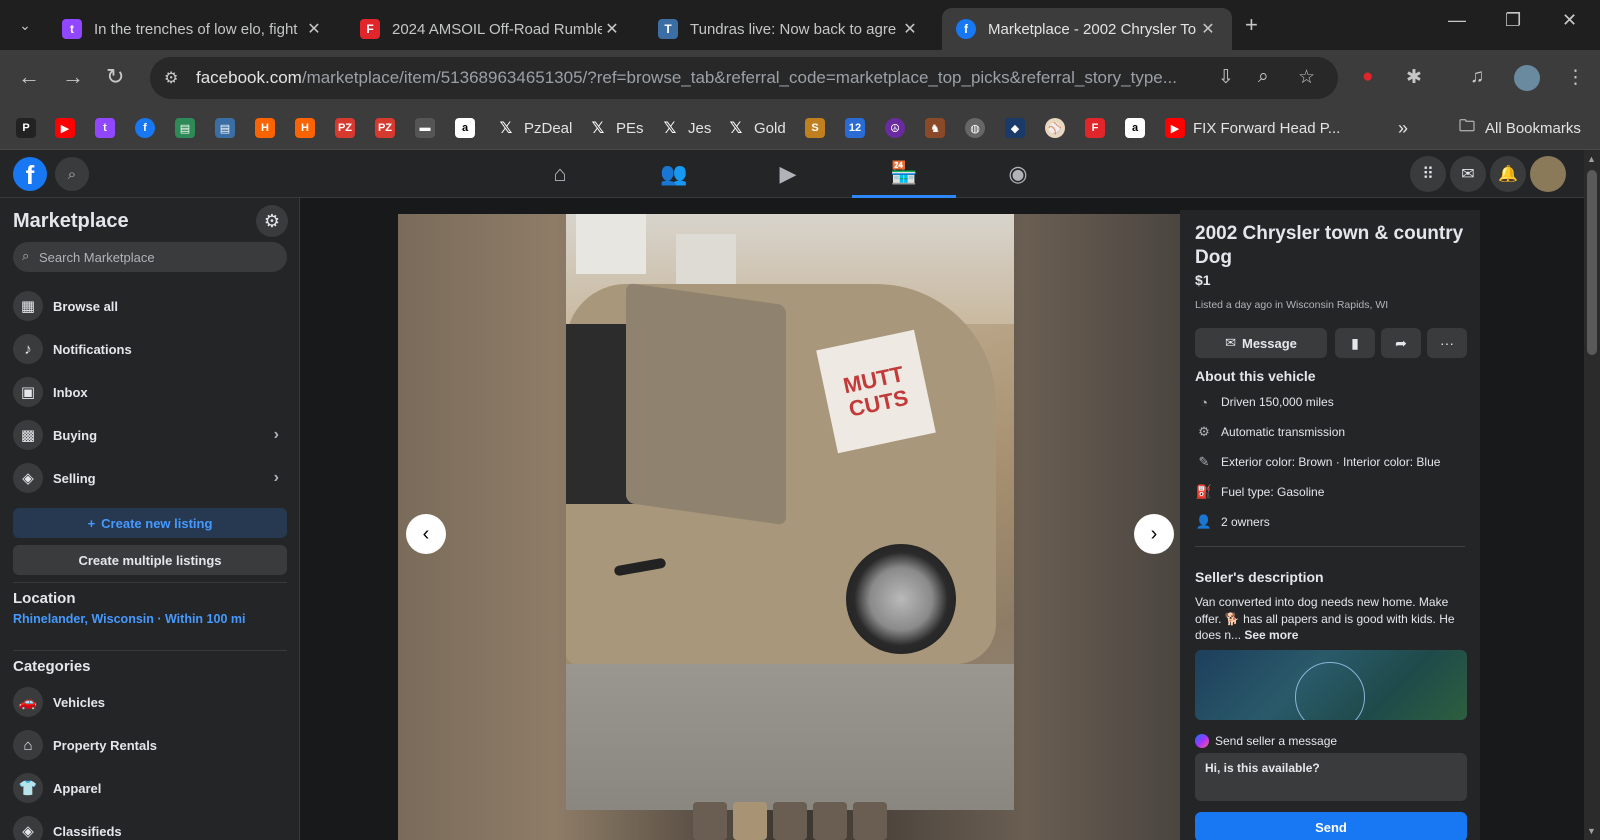 This screenshot has width=1600, height=840. I want to click on photo-thumbnail-selected, so click(750, 821).